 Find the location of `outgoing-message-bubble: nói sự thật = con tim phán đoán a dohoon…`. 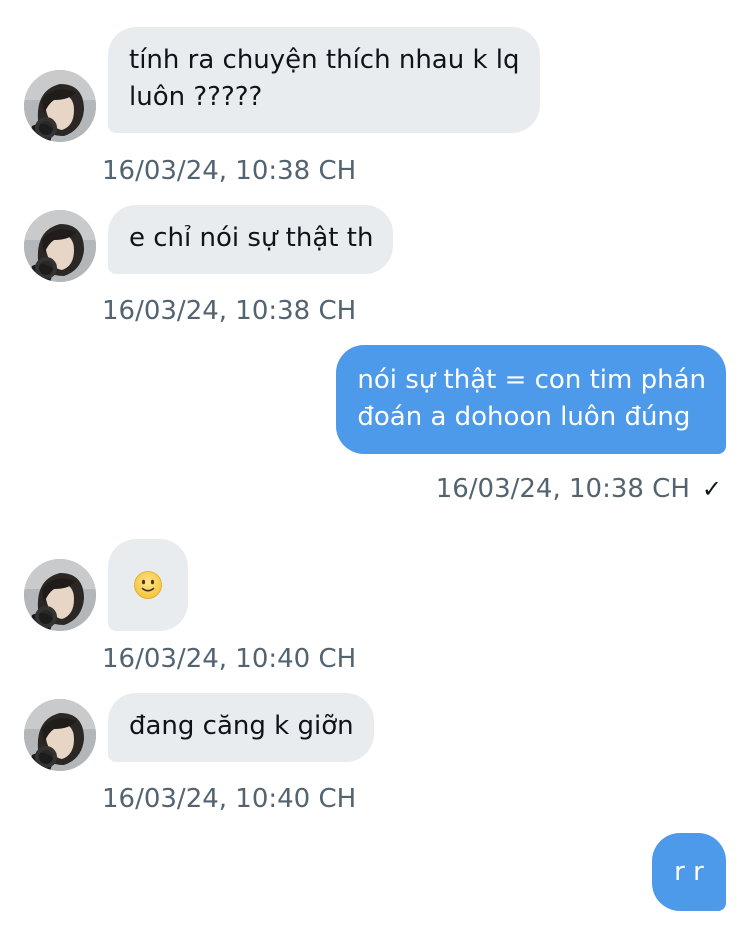

outgoing-message-bubble: nói sự thật = con tim phán đoán a dohoon… is located at coordinates (531, 399).